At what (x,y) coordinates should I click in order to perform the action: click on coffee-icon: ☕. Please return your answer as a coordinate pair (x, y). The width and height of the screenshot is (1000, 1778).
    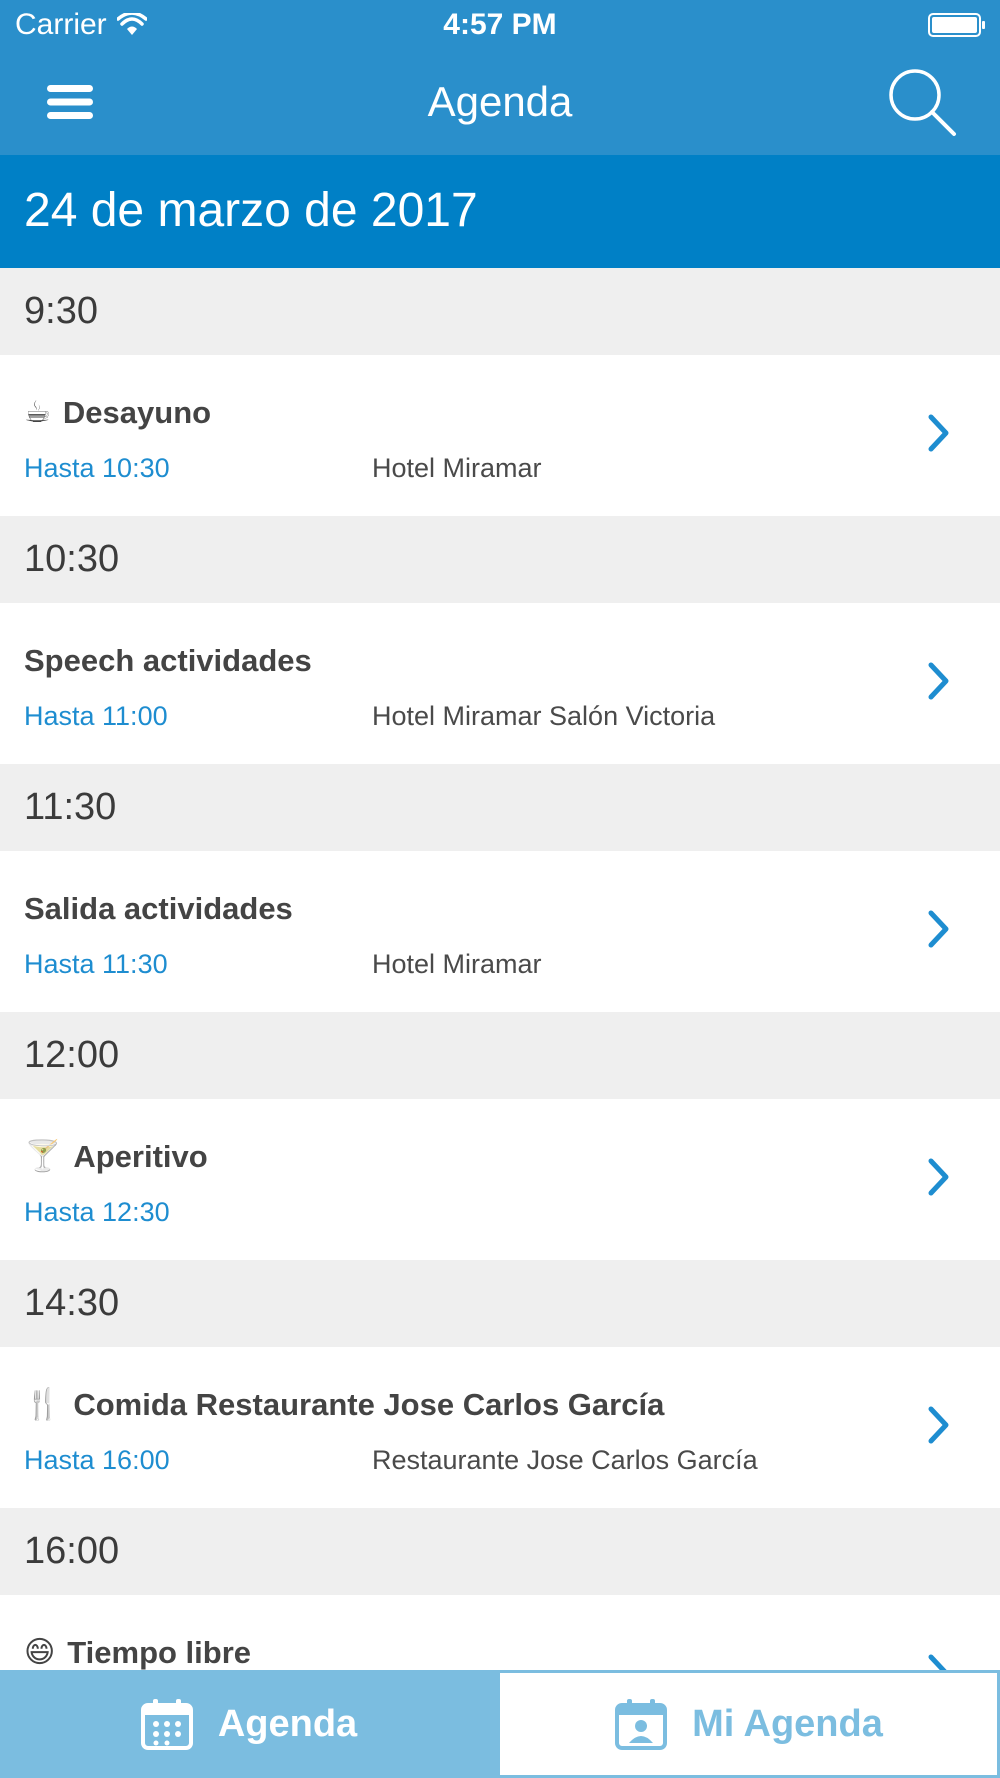
    Looking at the image, I should click on (37, 412).